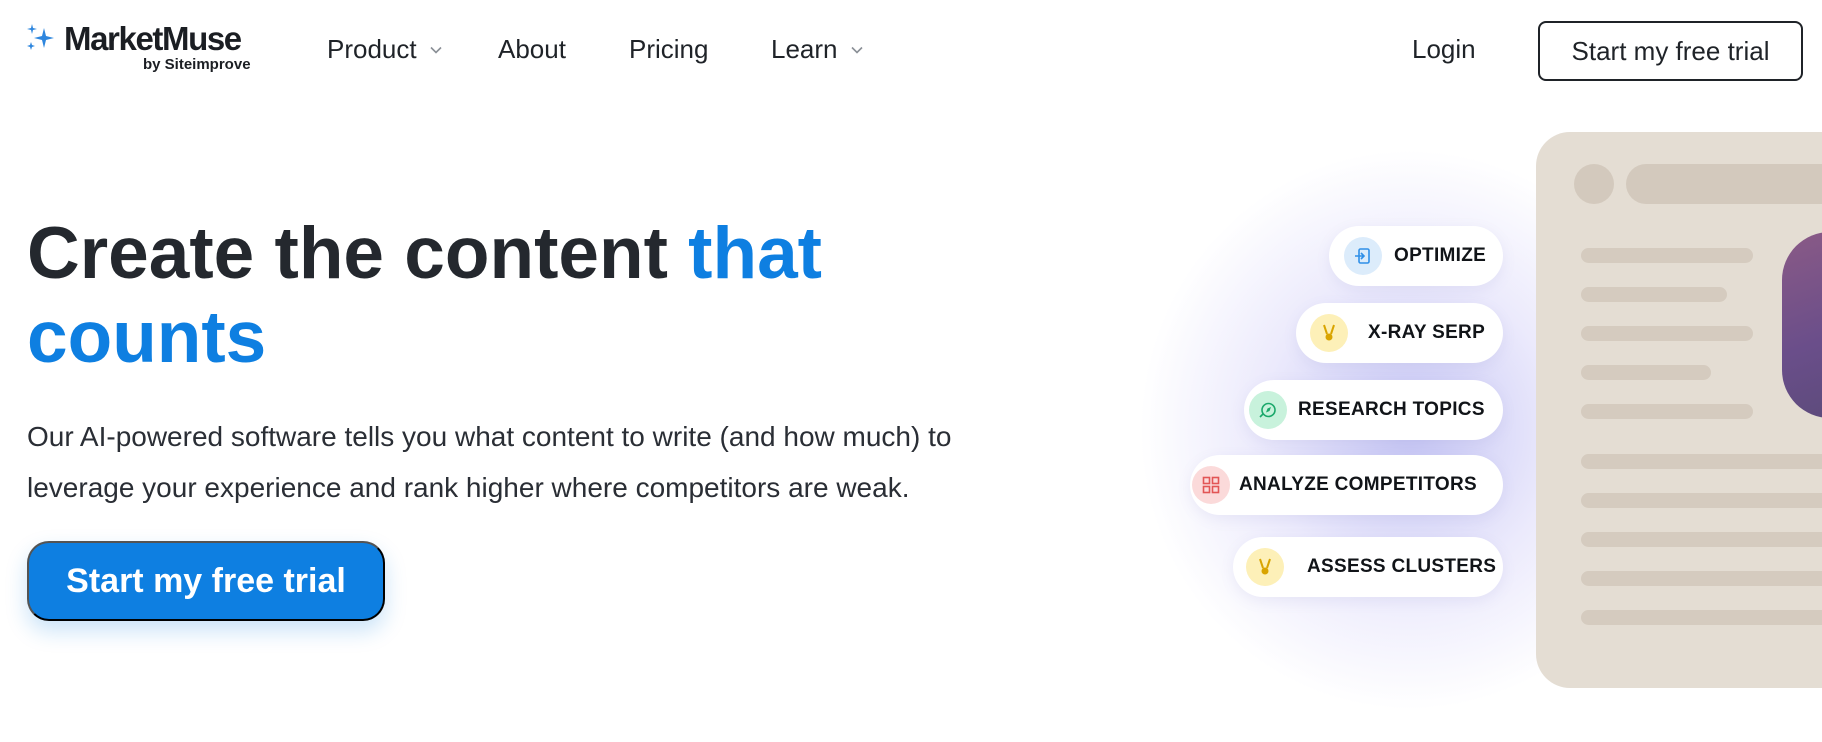  What do you see at coordinates (372, 49) in the screenshot?
I see `nav-item-label: Product` at bounding box center [372, 49].